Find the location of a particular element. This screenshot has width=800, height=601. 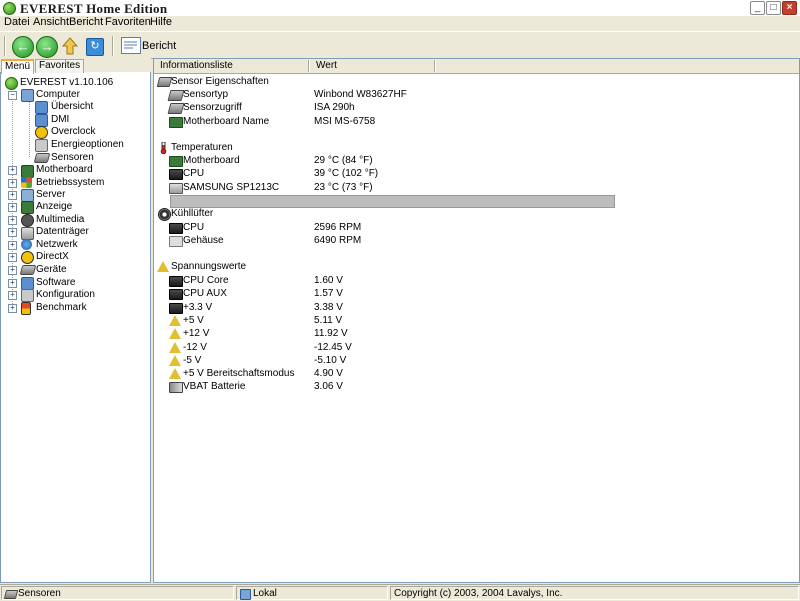

power-plug-icon is located at coordinates (41, 145).